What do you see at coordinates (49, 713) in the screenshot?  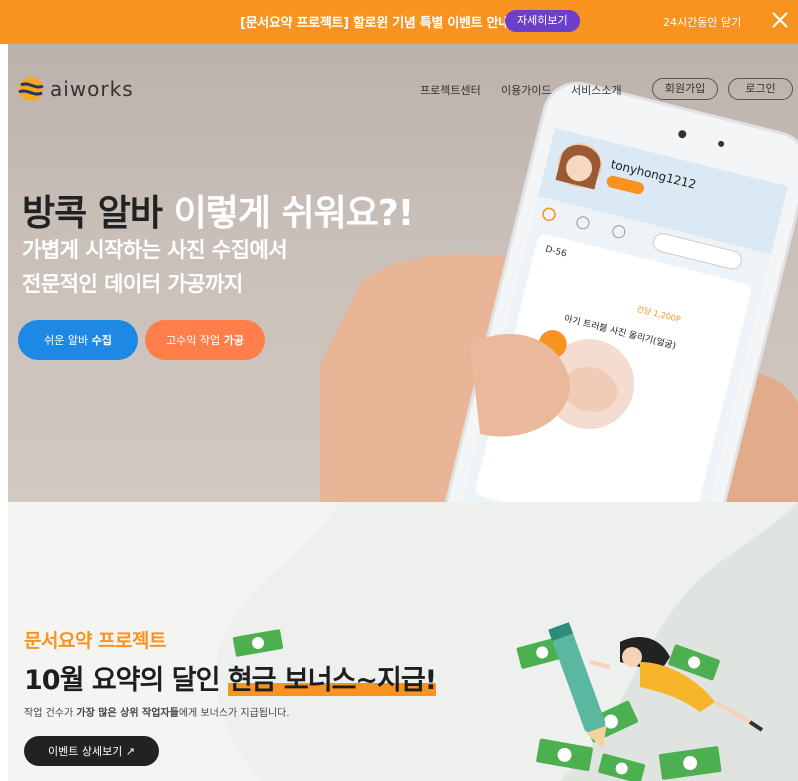 I see `promo-desc-1: 작업 건수가` at bounding box center [49, 713].